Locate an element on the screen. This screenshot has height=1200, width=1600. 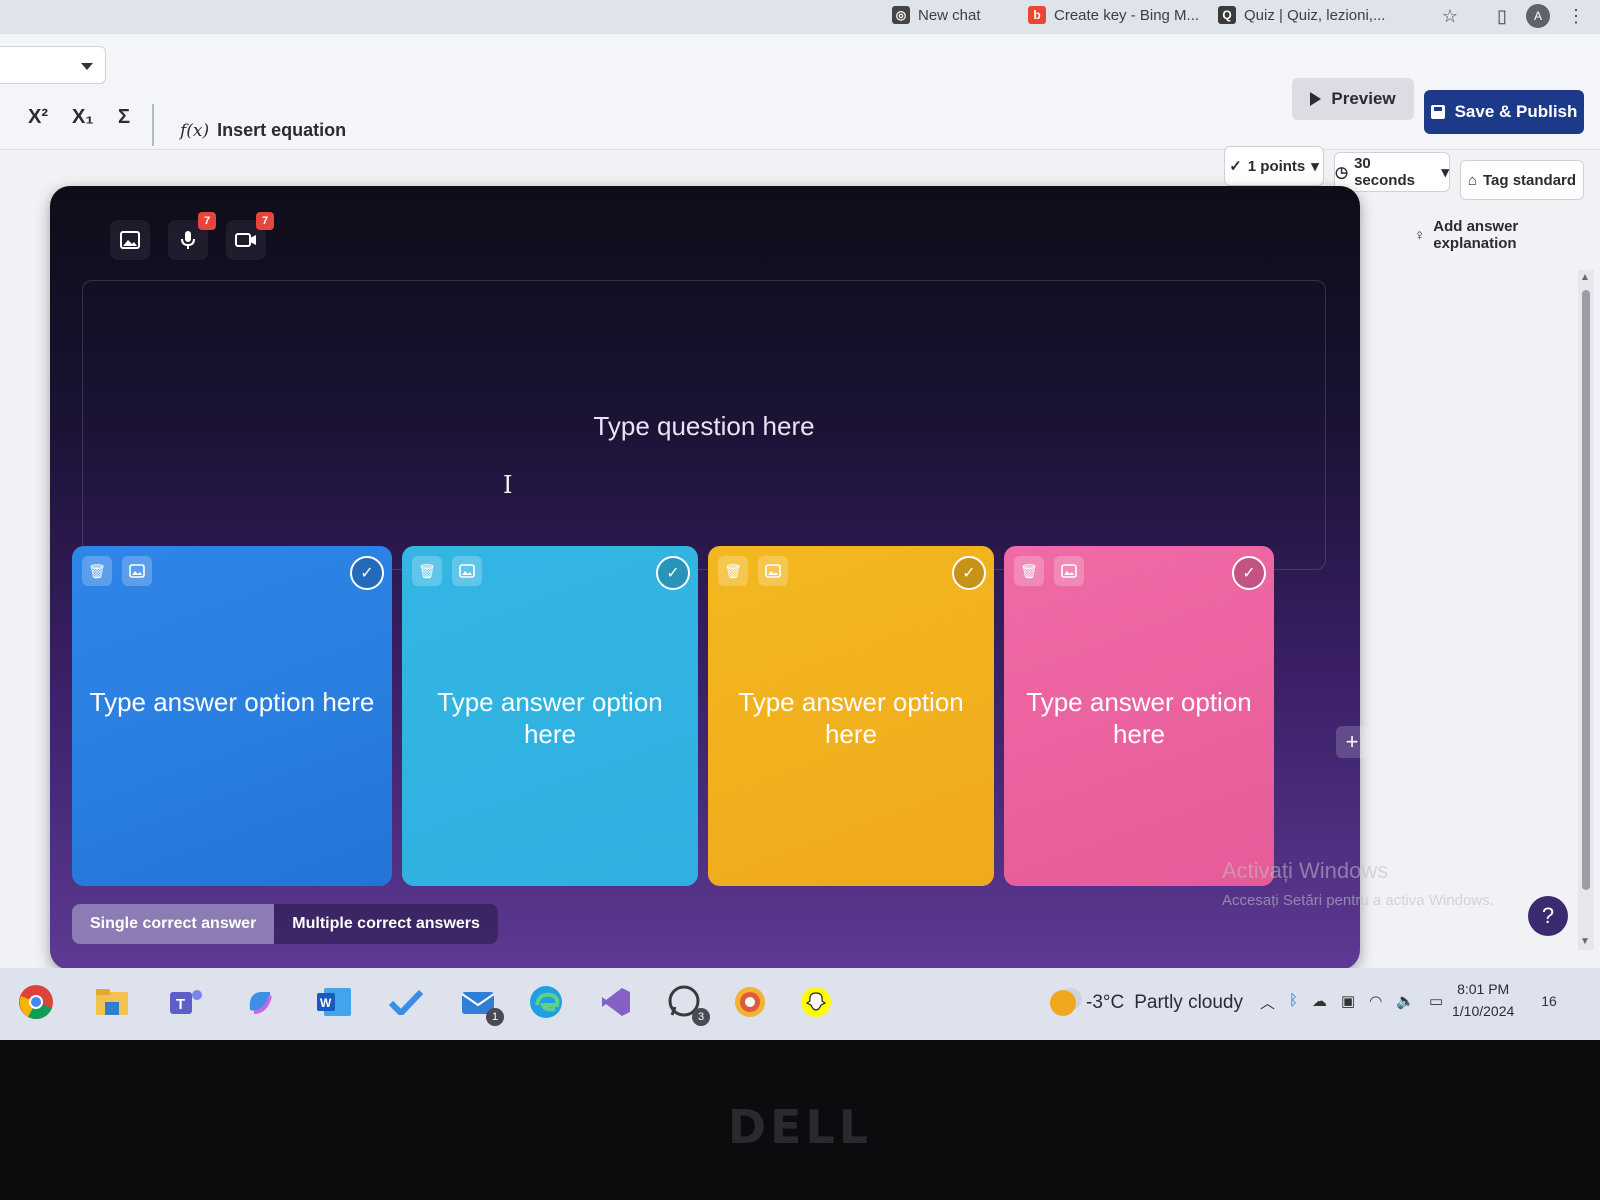
single-answer-toggle: Single correct answer is located at coordinates (173, 924).